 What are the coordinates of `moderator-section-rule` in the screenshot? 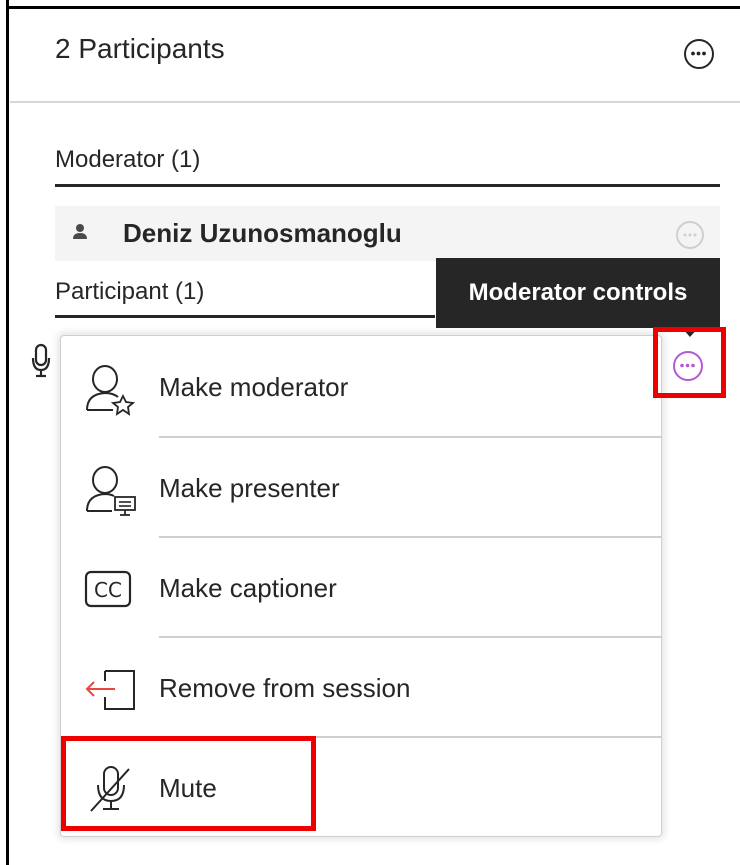 It's located at (387, 185).